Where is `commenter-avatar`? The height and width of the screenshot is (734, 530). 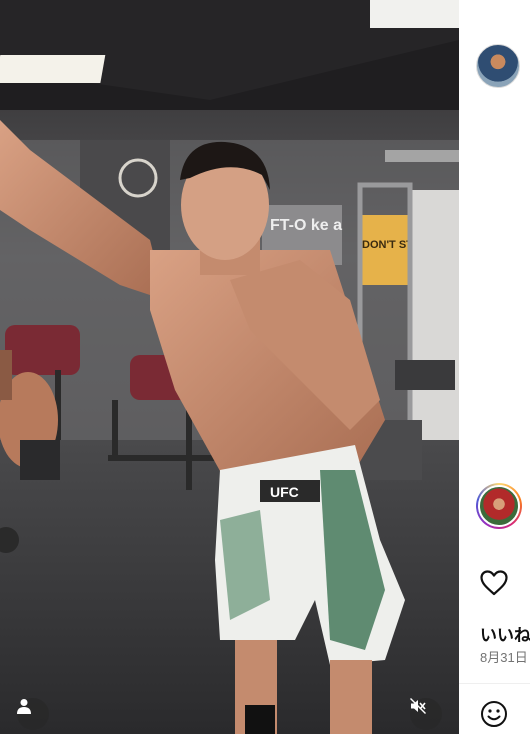
commenter-avatar is located at coordinates (499, 506).